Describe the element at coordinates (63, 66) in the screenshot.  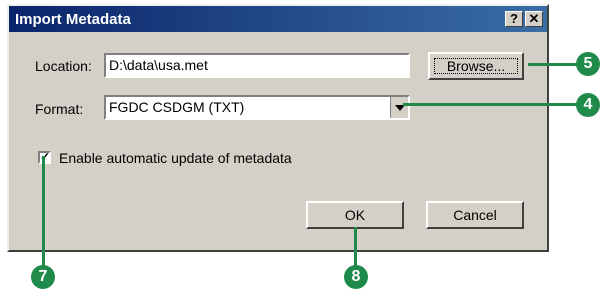
I see `location-label: Location:` at that location.